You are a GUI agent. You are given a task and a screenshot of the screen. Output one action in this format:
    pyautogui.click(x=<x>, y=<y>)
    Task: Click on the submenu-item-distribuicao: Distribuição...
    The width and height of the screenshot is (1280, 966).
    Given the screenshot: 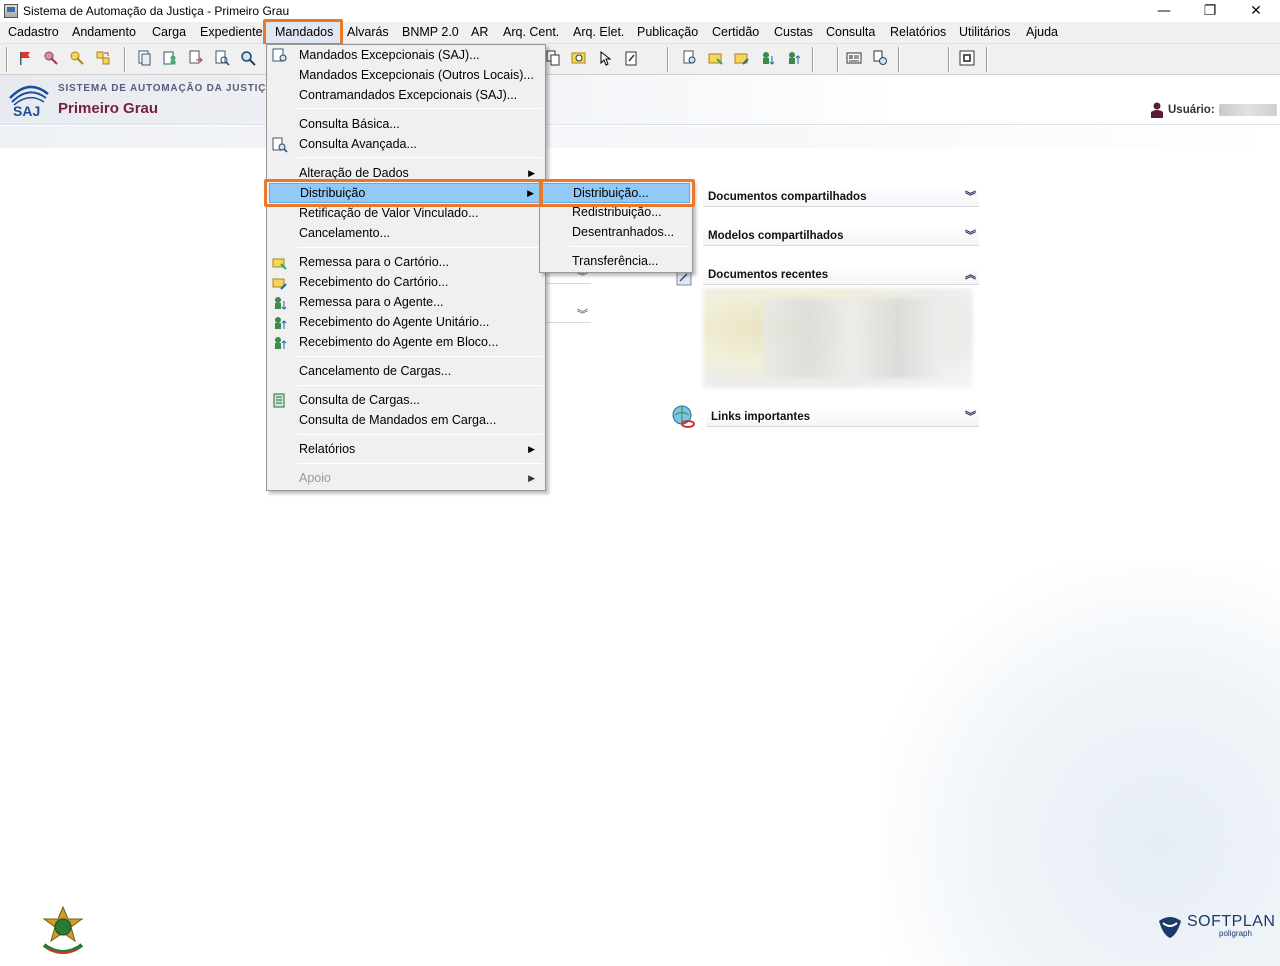 What is the action you would take?
    pyautogui.click(x=616, y=193)
    